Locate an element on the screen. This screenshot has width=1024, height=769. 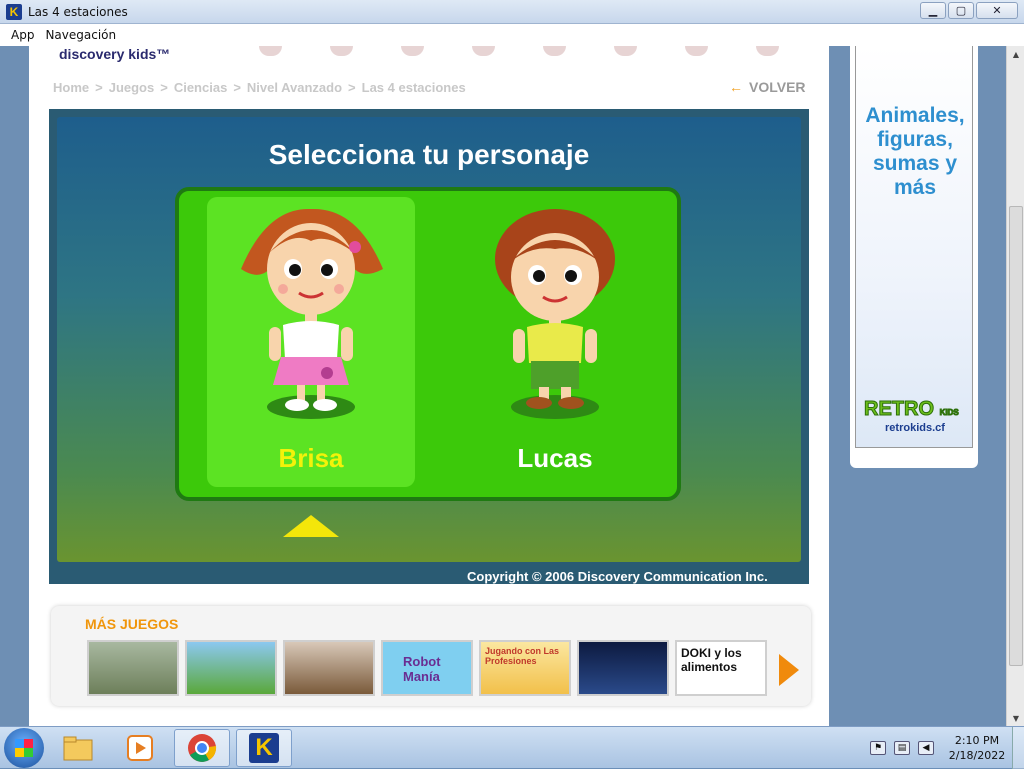
game-thumbnail: Robot Manía is located at coordinates (427, 668).